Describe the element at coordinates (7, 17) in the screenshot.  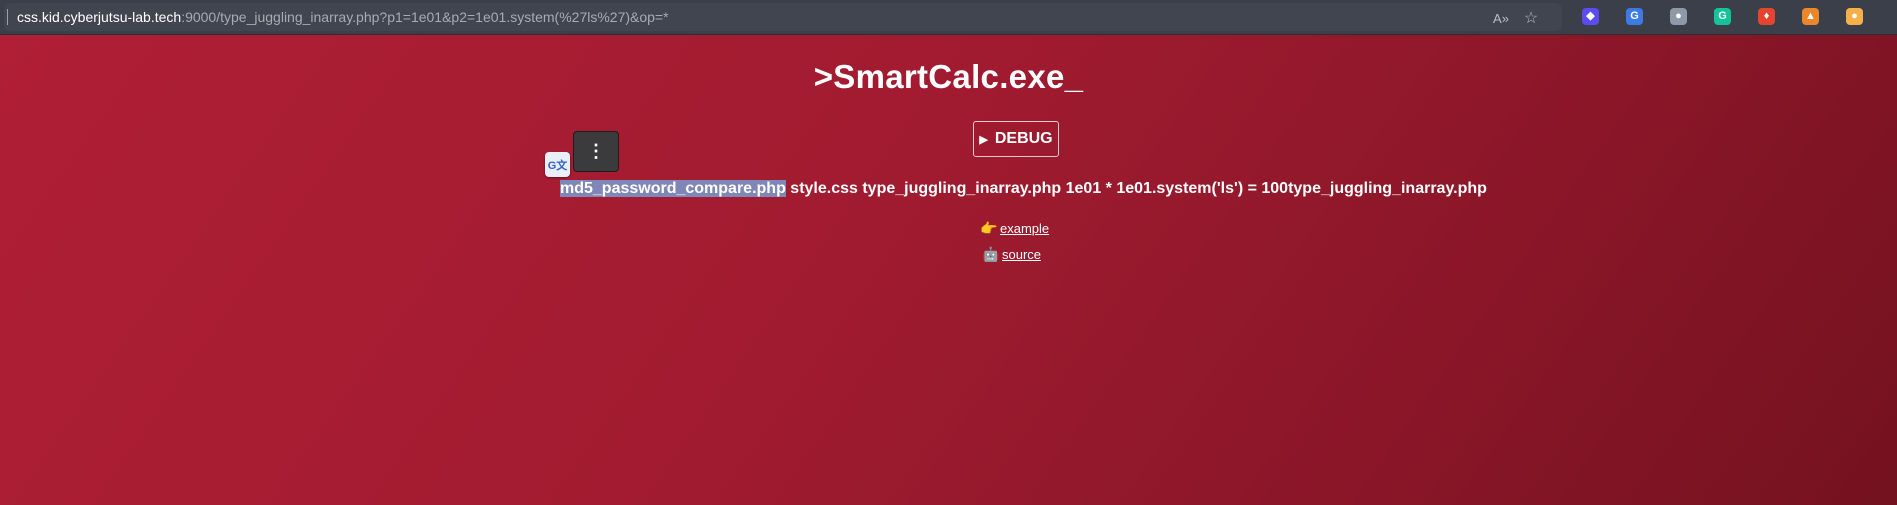
I see `text-cursor` at that location.